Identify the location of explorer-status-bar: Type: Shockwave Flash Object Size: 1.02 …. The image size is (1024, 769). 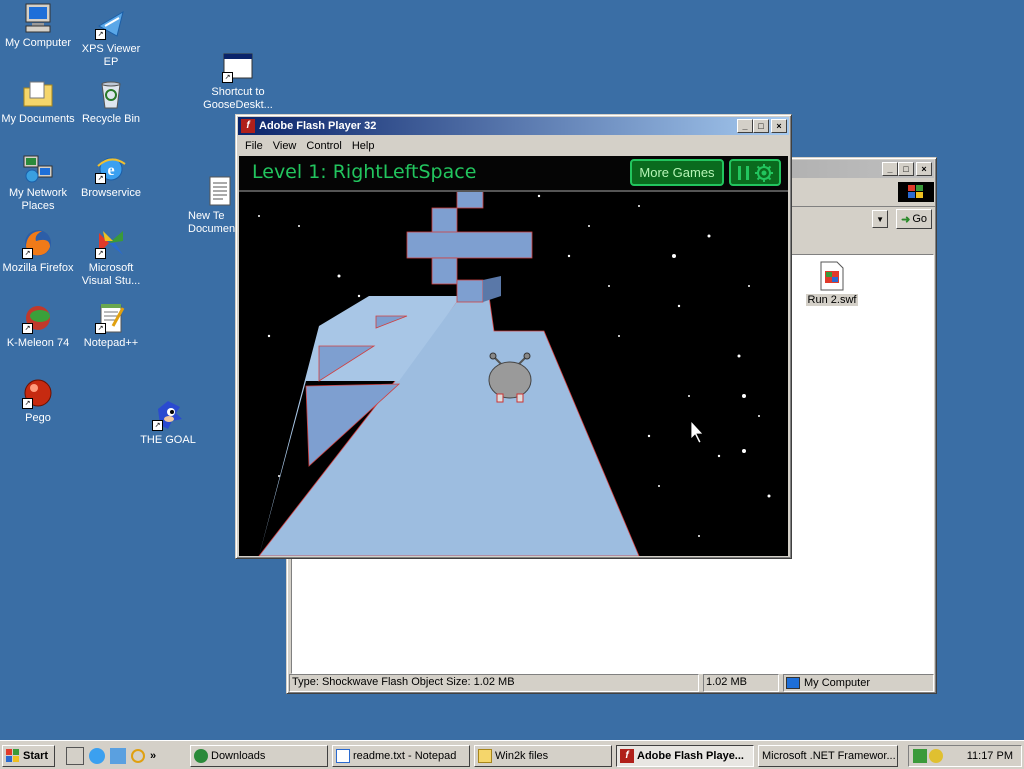
(611, 683).